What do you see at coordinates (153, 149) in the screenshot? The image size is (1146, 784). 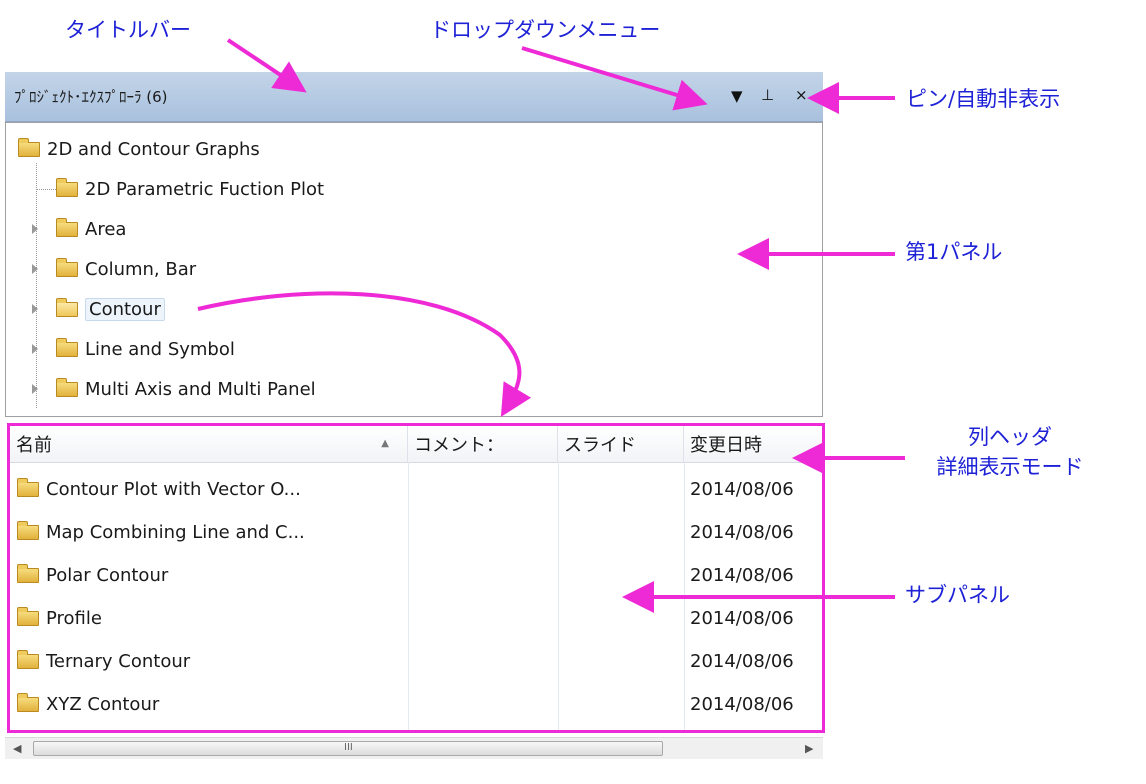 I see `tree-item-label: 2D and Contour Graphs` at bounding box center [153, 149].